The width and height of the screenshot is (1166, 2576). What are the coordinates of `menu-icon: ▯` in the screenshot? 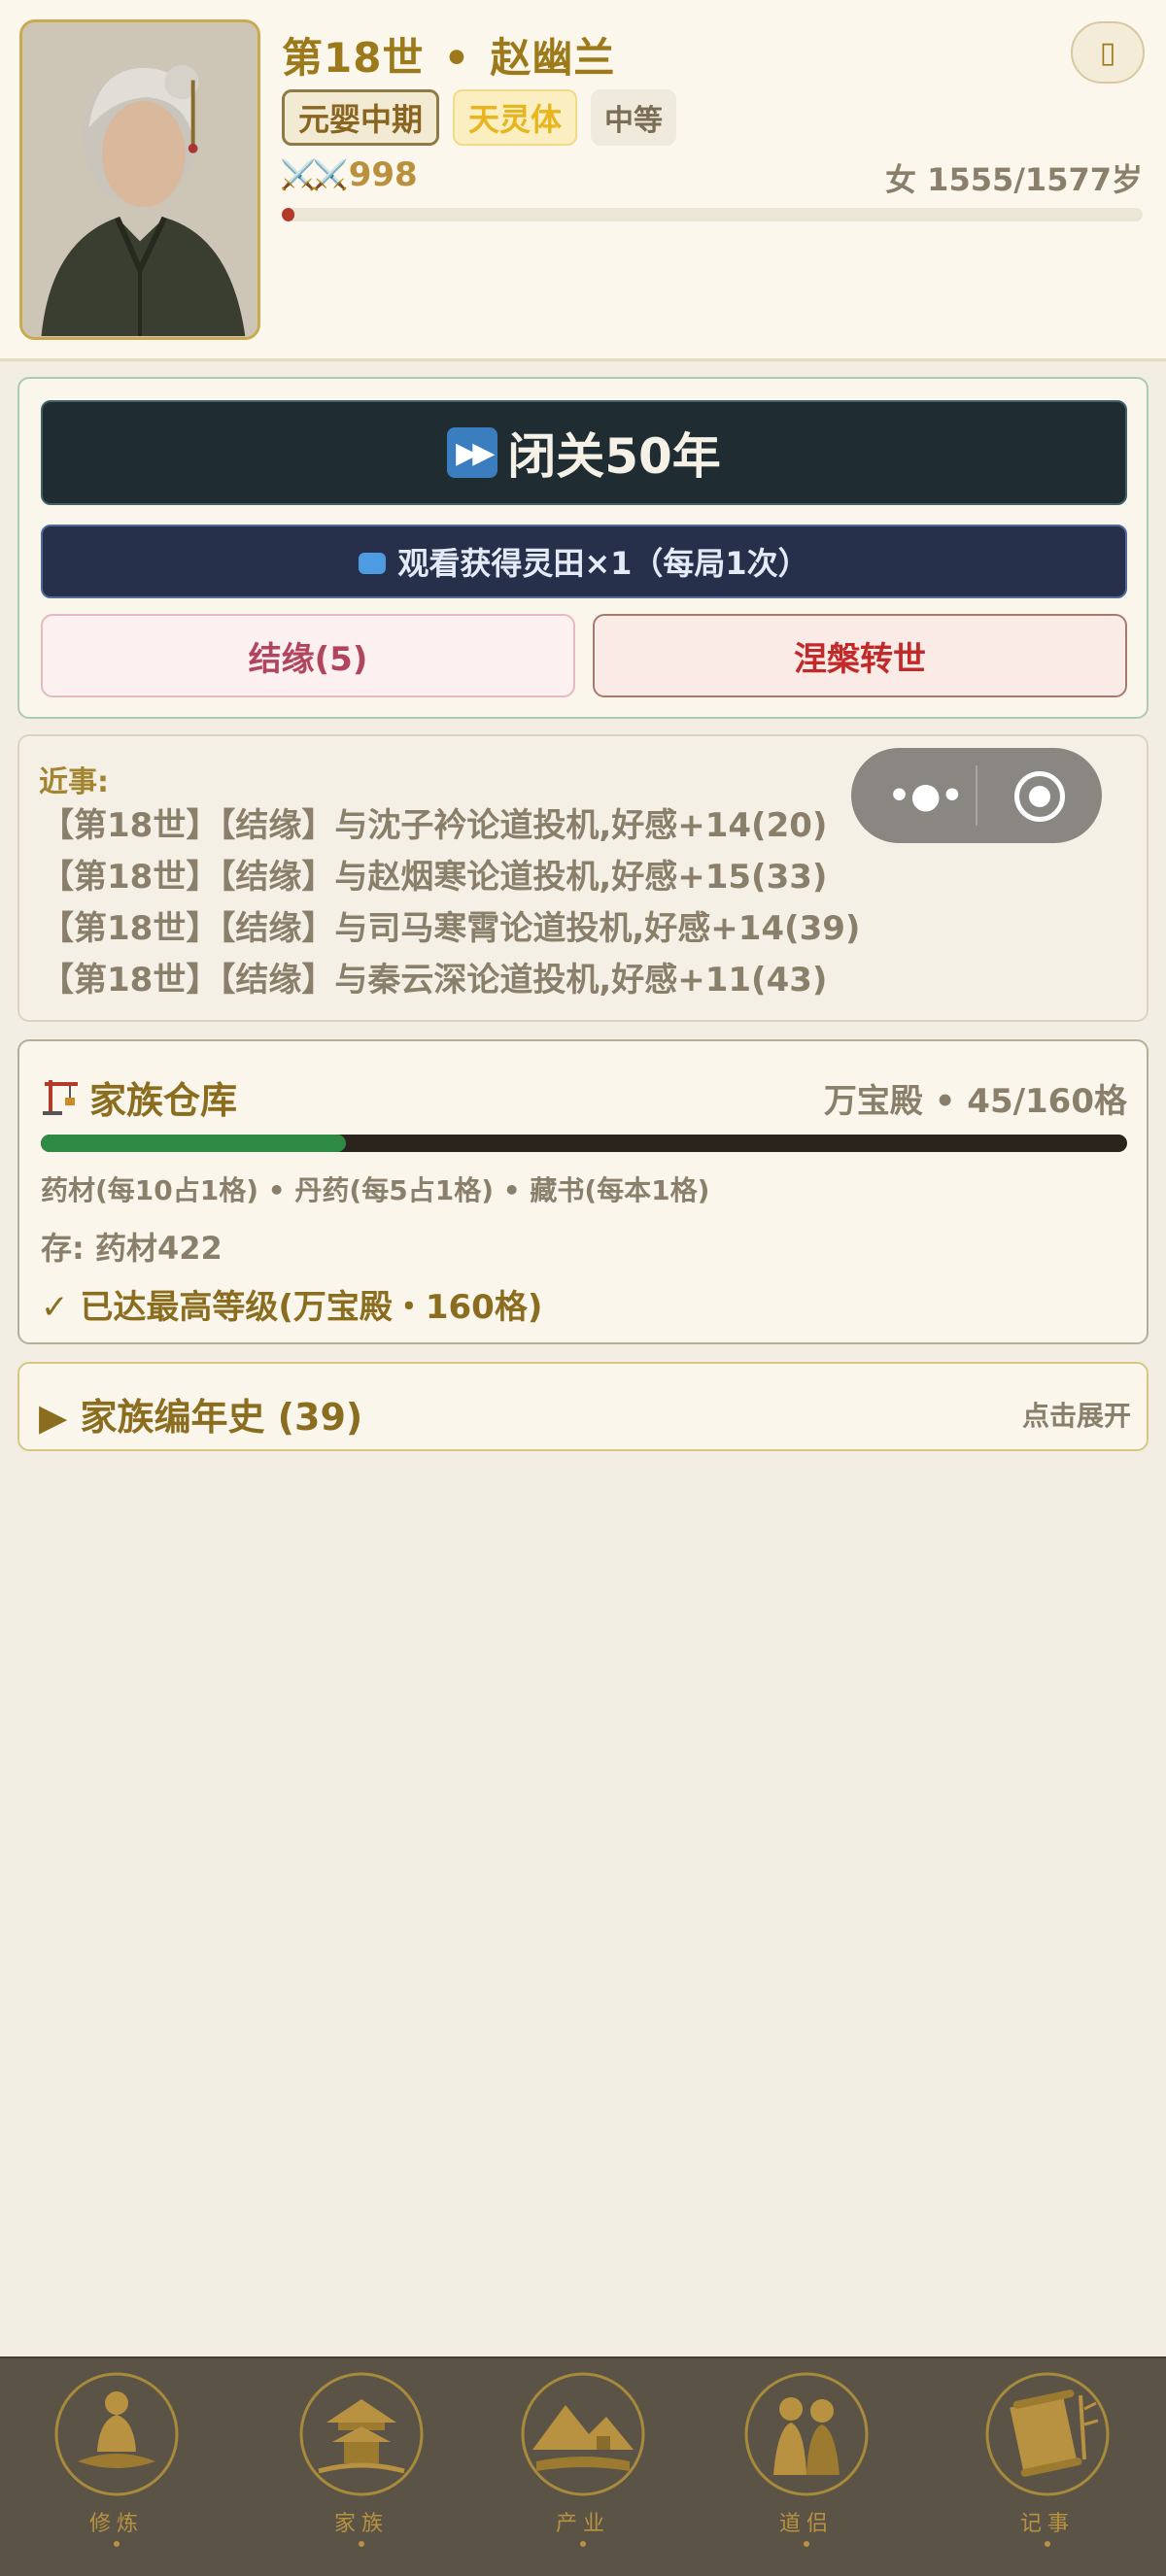 It's located at (1107, 52).